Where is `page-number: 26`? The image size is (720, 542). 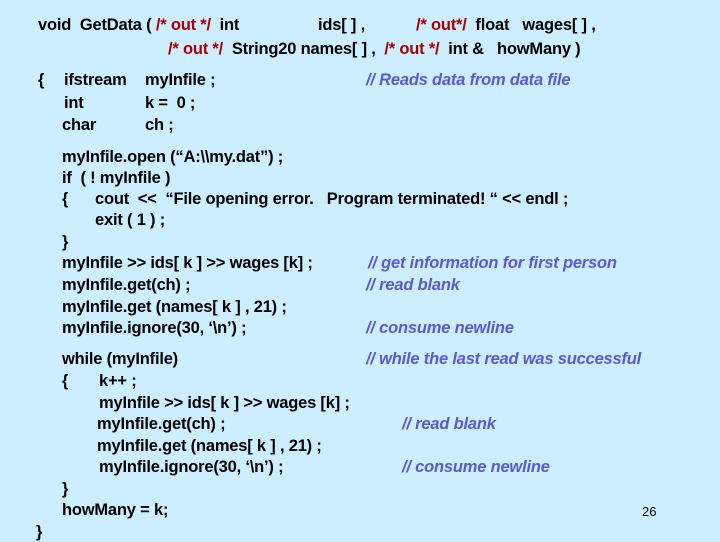
page-number: 26 is located at coordinates (649, 511).